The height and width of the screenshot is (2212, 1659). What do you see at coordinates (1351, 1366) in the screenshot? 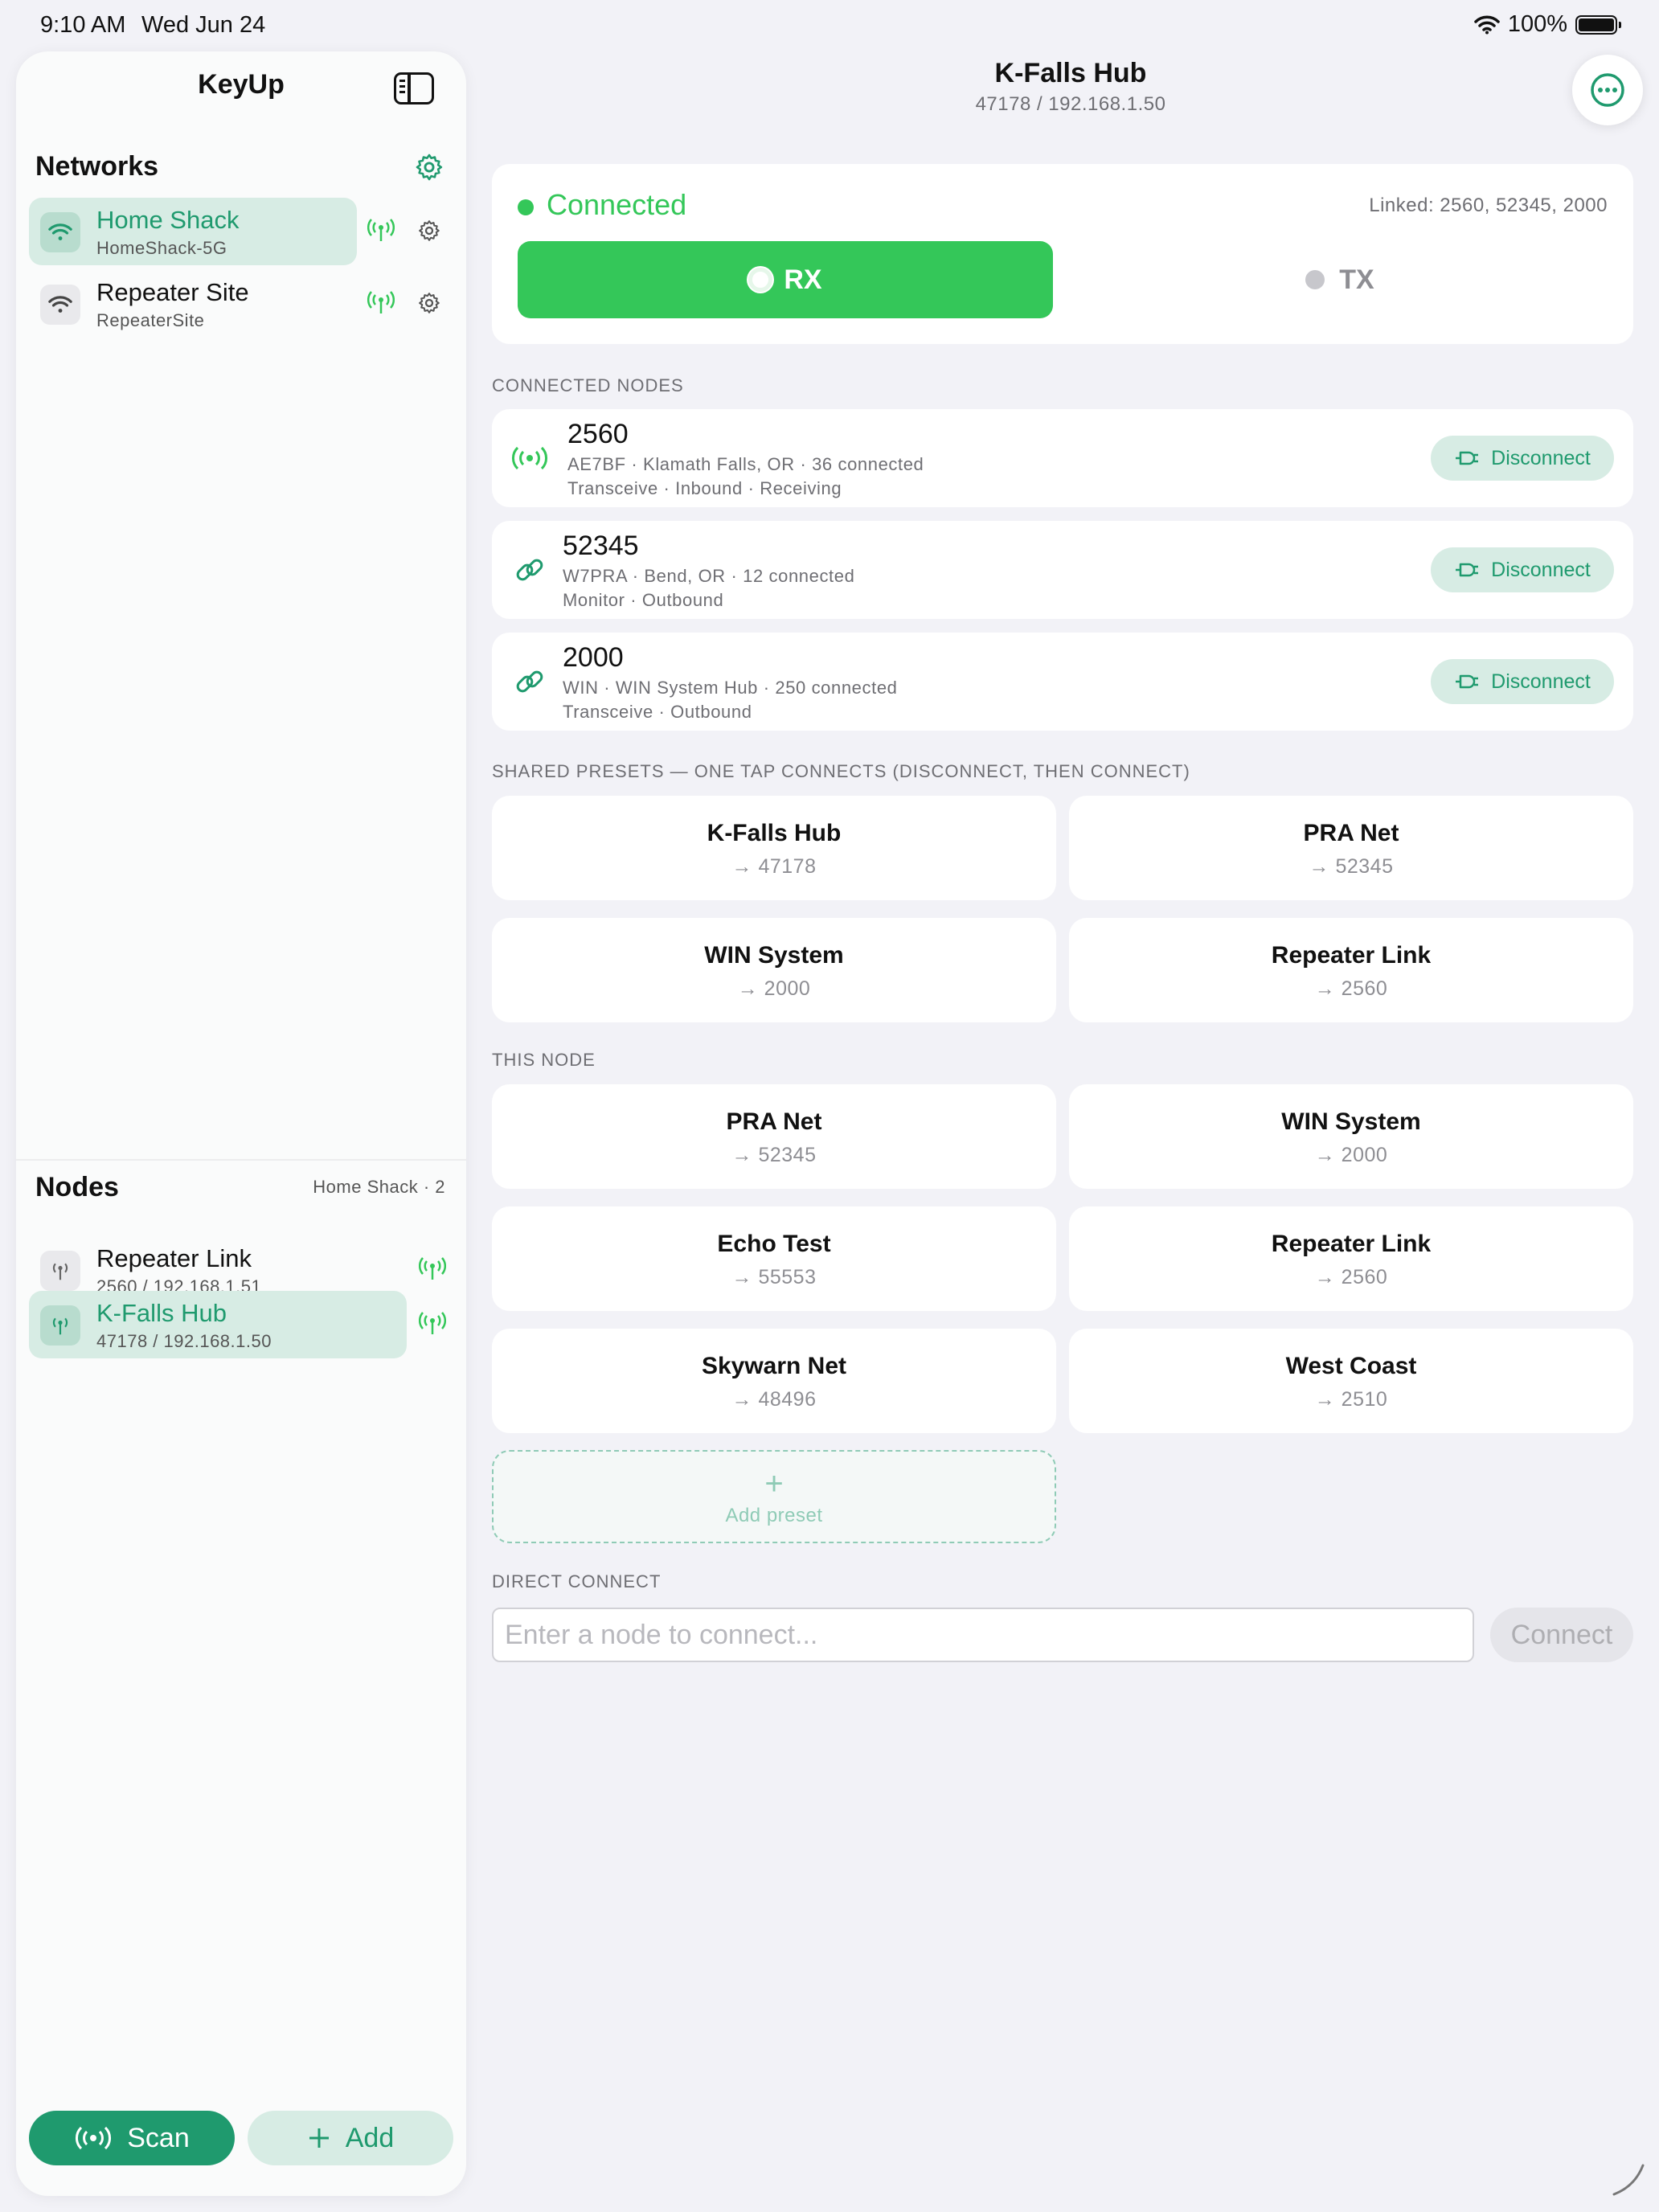
I see `preset-name: West Coast` at bounding box center [1351, 1366].